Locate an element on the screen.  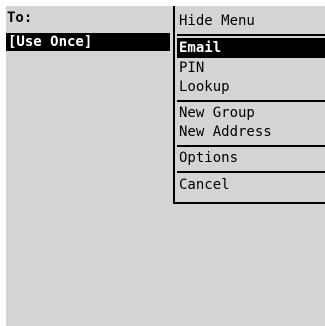
menu-item-new-address: New Address is located at coordinates (251, 132).